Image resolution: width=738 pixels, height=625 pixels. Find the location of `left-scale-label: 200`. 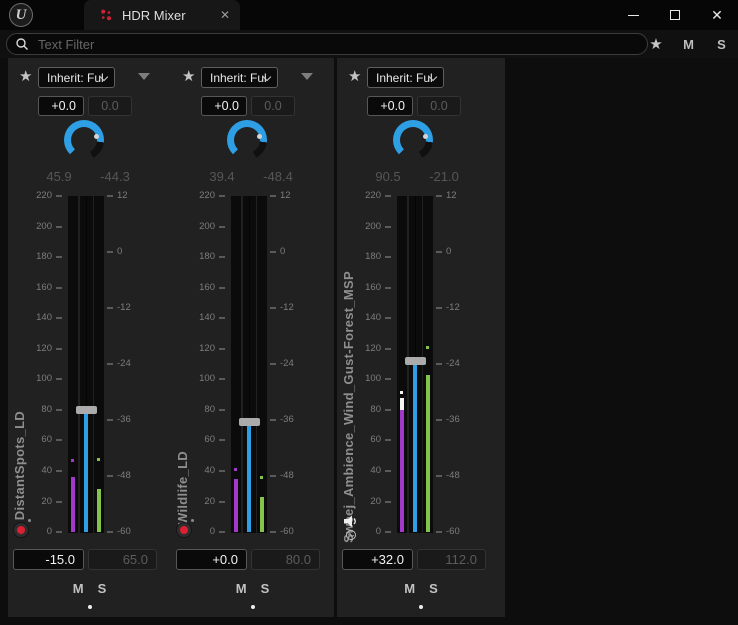

left-scale-label: 200 is located at coordinates (44, 226).